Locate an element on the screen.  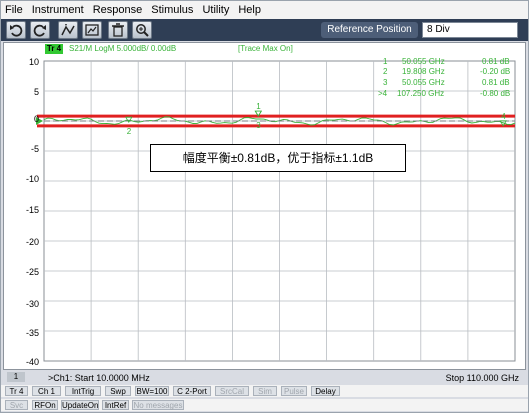
status-sim: Sim is located at coordinates (265, 391).